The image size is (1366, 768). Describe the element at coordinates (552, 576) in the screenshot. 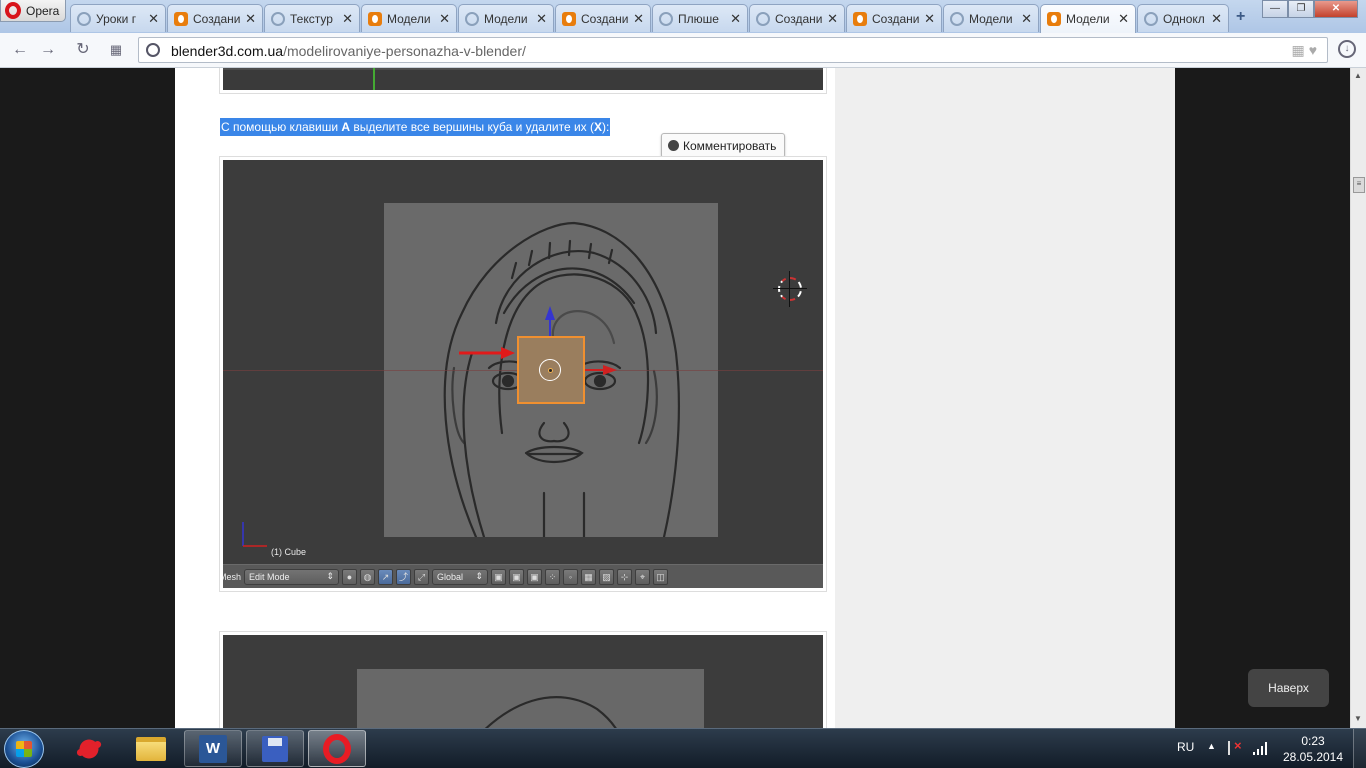

I see `vertex-select-icon: ⁘` at that location.